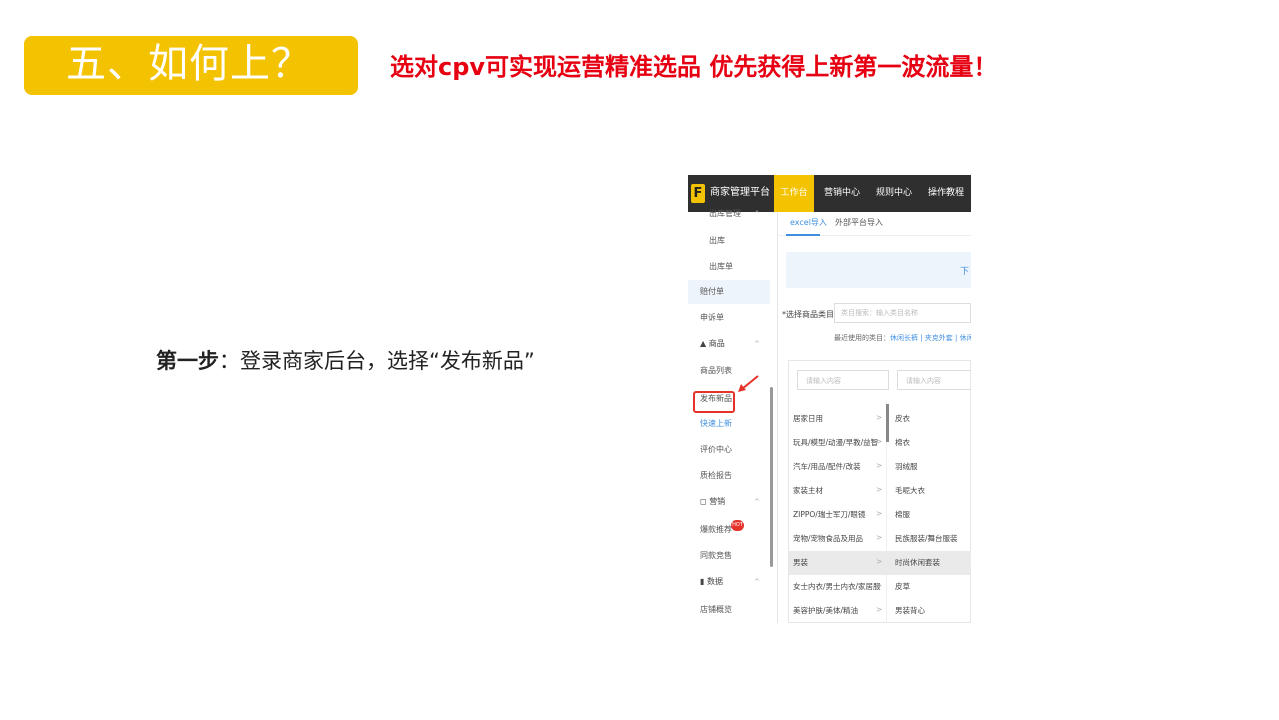  I want to click on sidebar-group-data-label: 数据, so click(714, 581).